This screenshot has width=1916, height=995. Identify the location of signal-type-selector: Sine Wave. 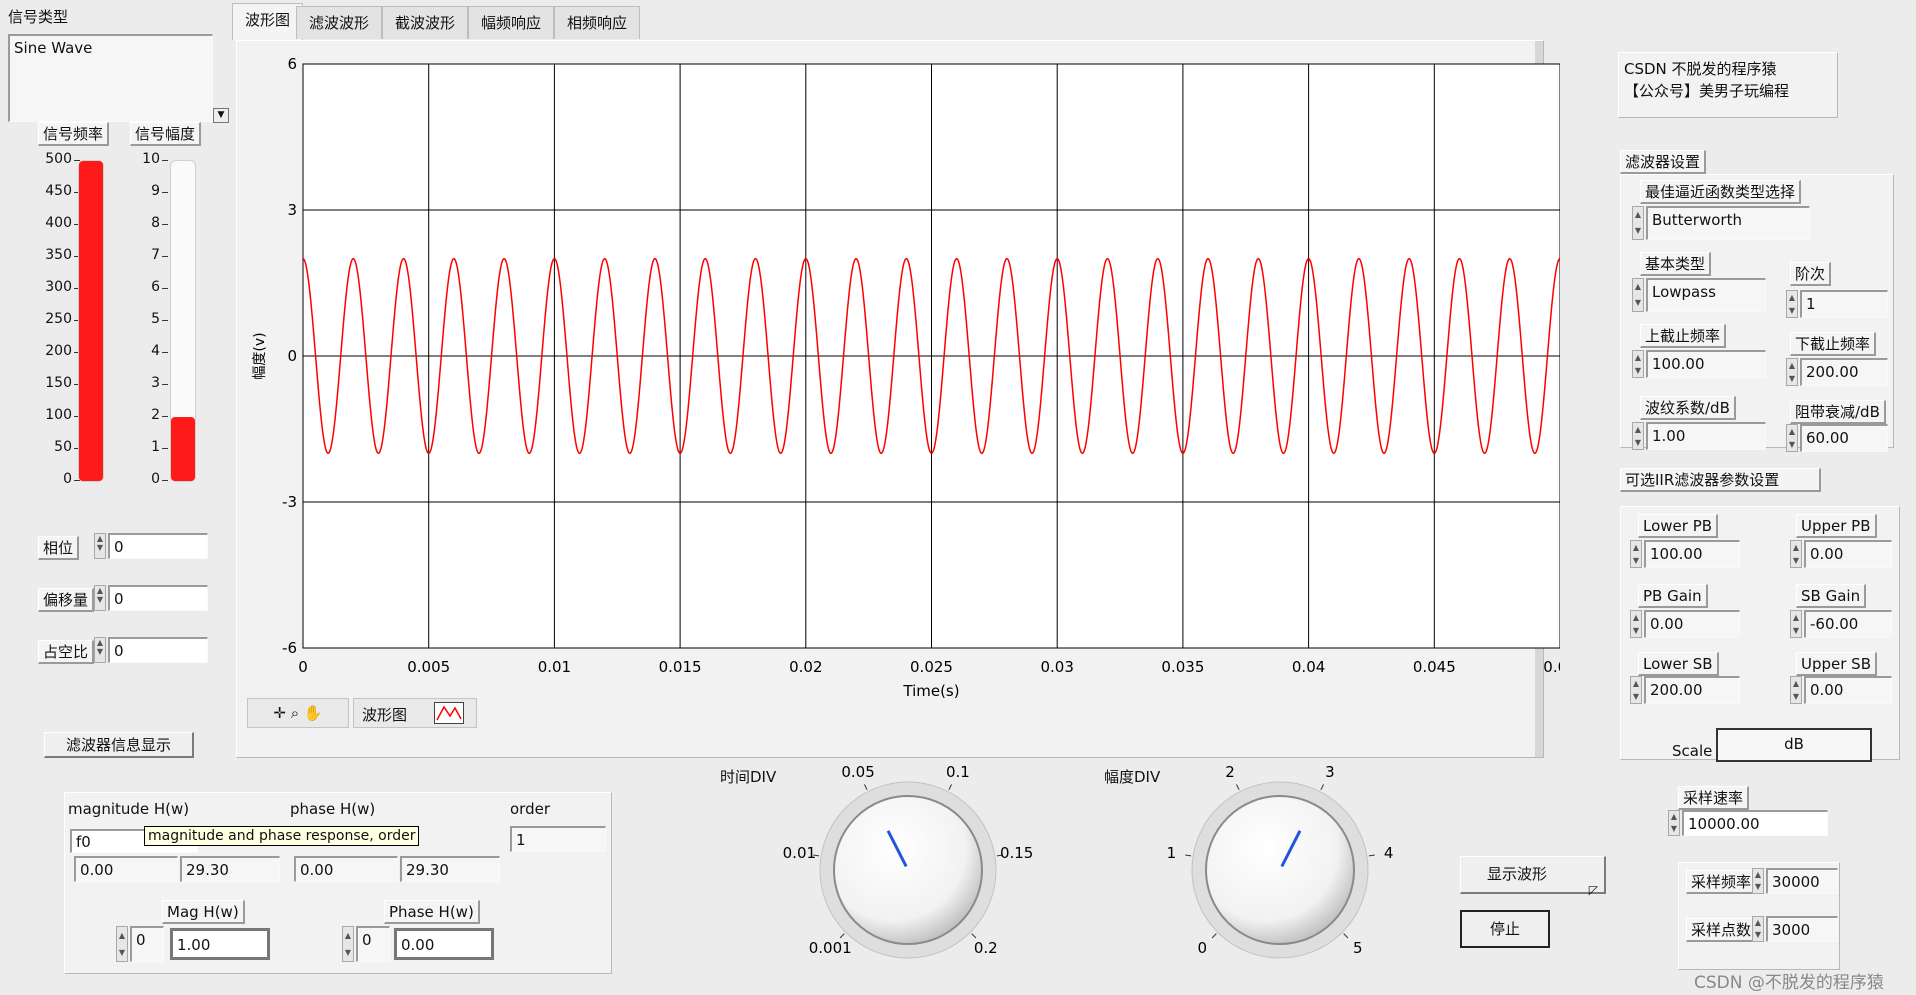
(110, 78).